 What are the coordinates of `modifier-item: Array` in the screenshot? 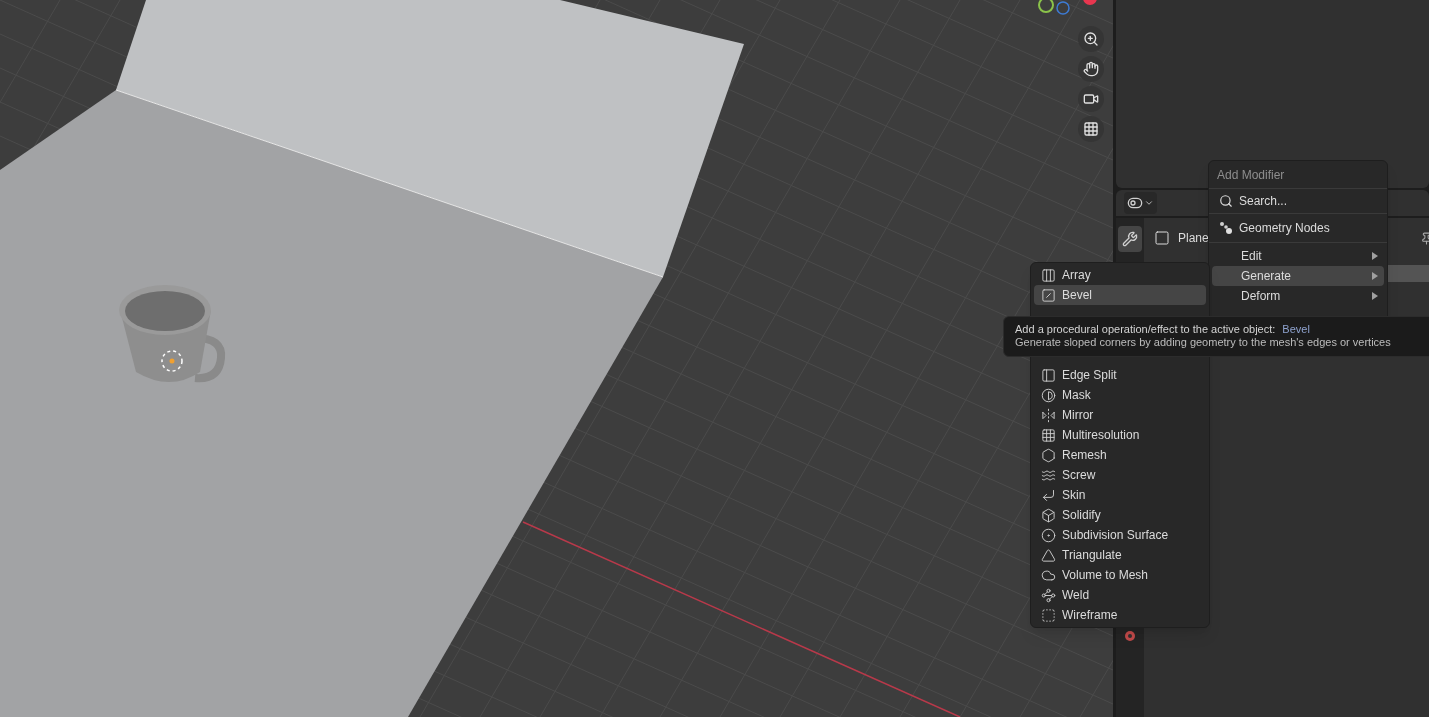 It's located at (1120, 275).